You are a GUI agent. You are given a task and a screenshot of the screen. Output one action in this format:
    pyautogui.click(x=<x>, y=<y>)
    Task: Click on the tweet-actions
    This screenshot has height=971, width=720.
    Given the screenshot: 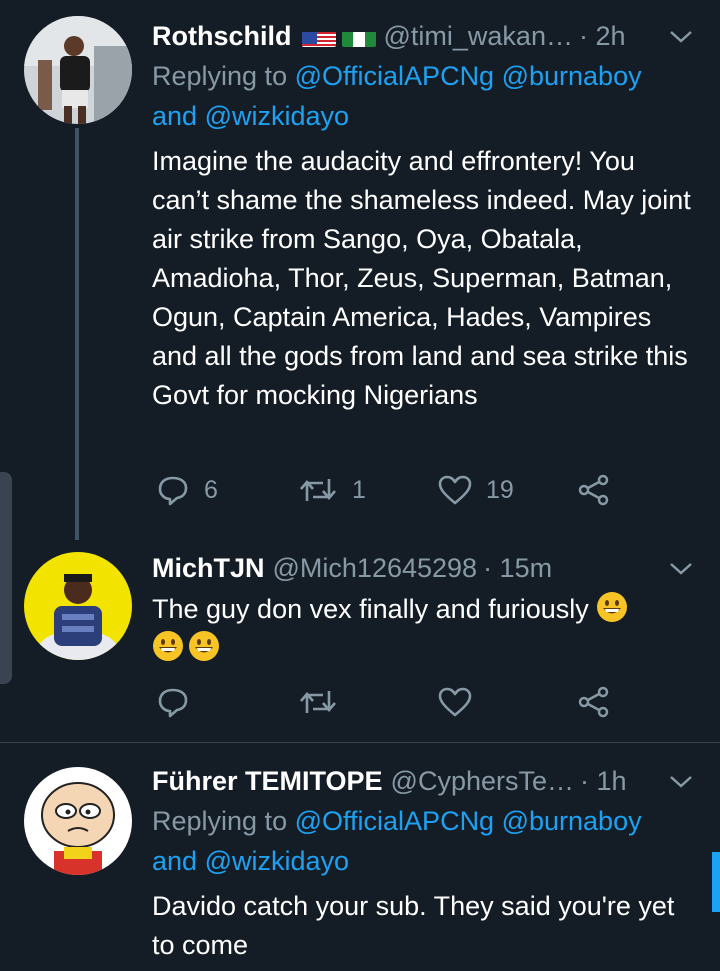 What is the action you would take?
    pyautogui.click(x=386, y=702)
    